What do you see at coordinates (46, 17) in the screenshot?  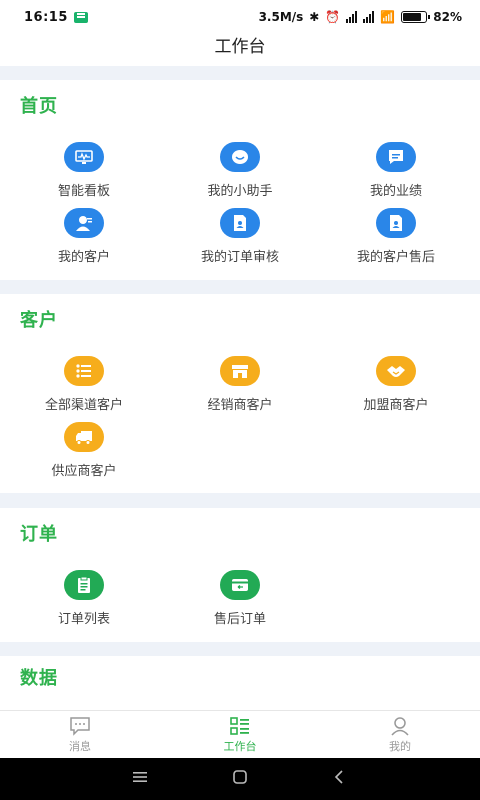 I see `status-time: 16:15` at bounding box center [46, 17].